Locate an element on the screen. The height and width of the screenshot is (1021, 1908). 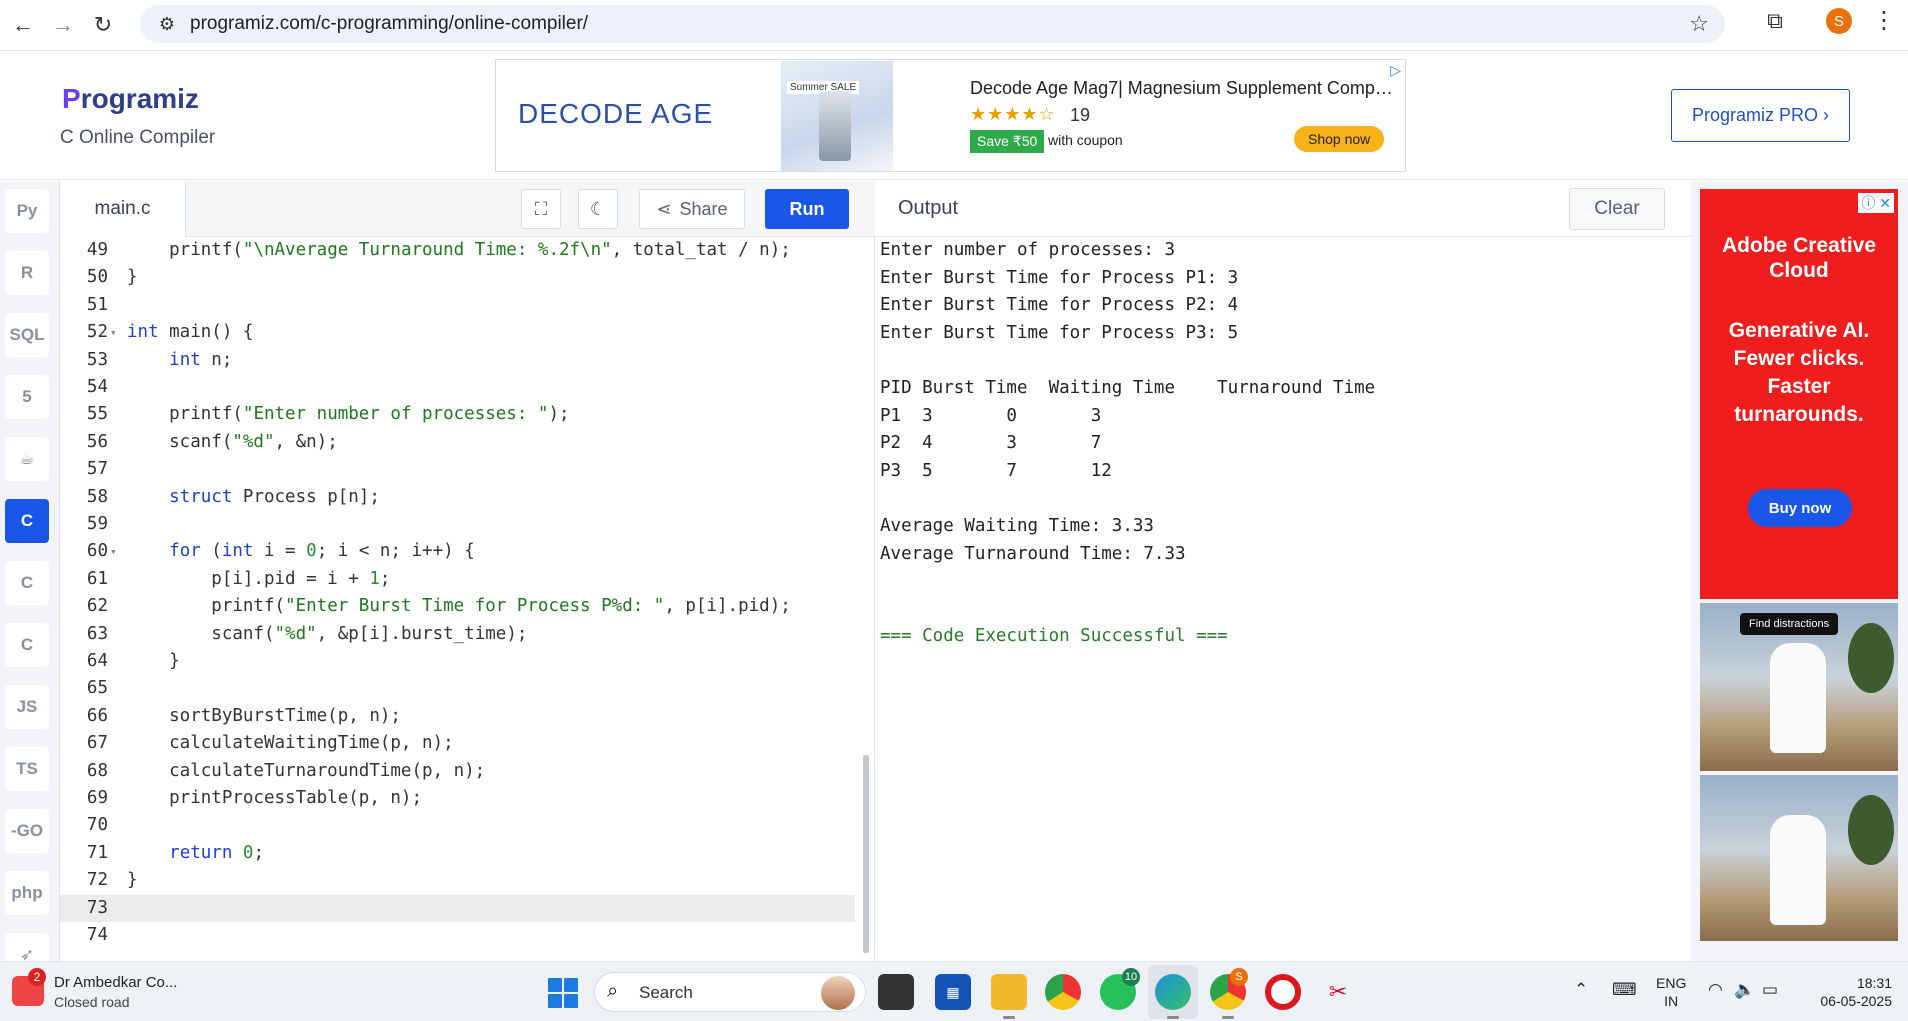
code-line: 57 is located at coordinates (457, 469).